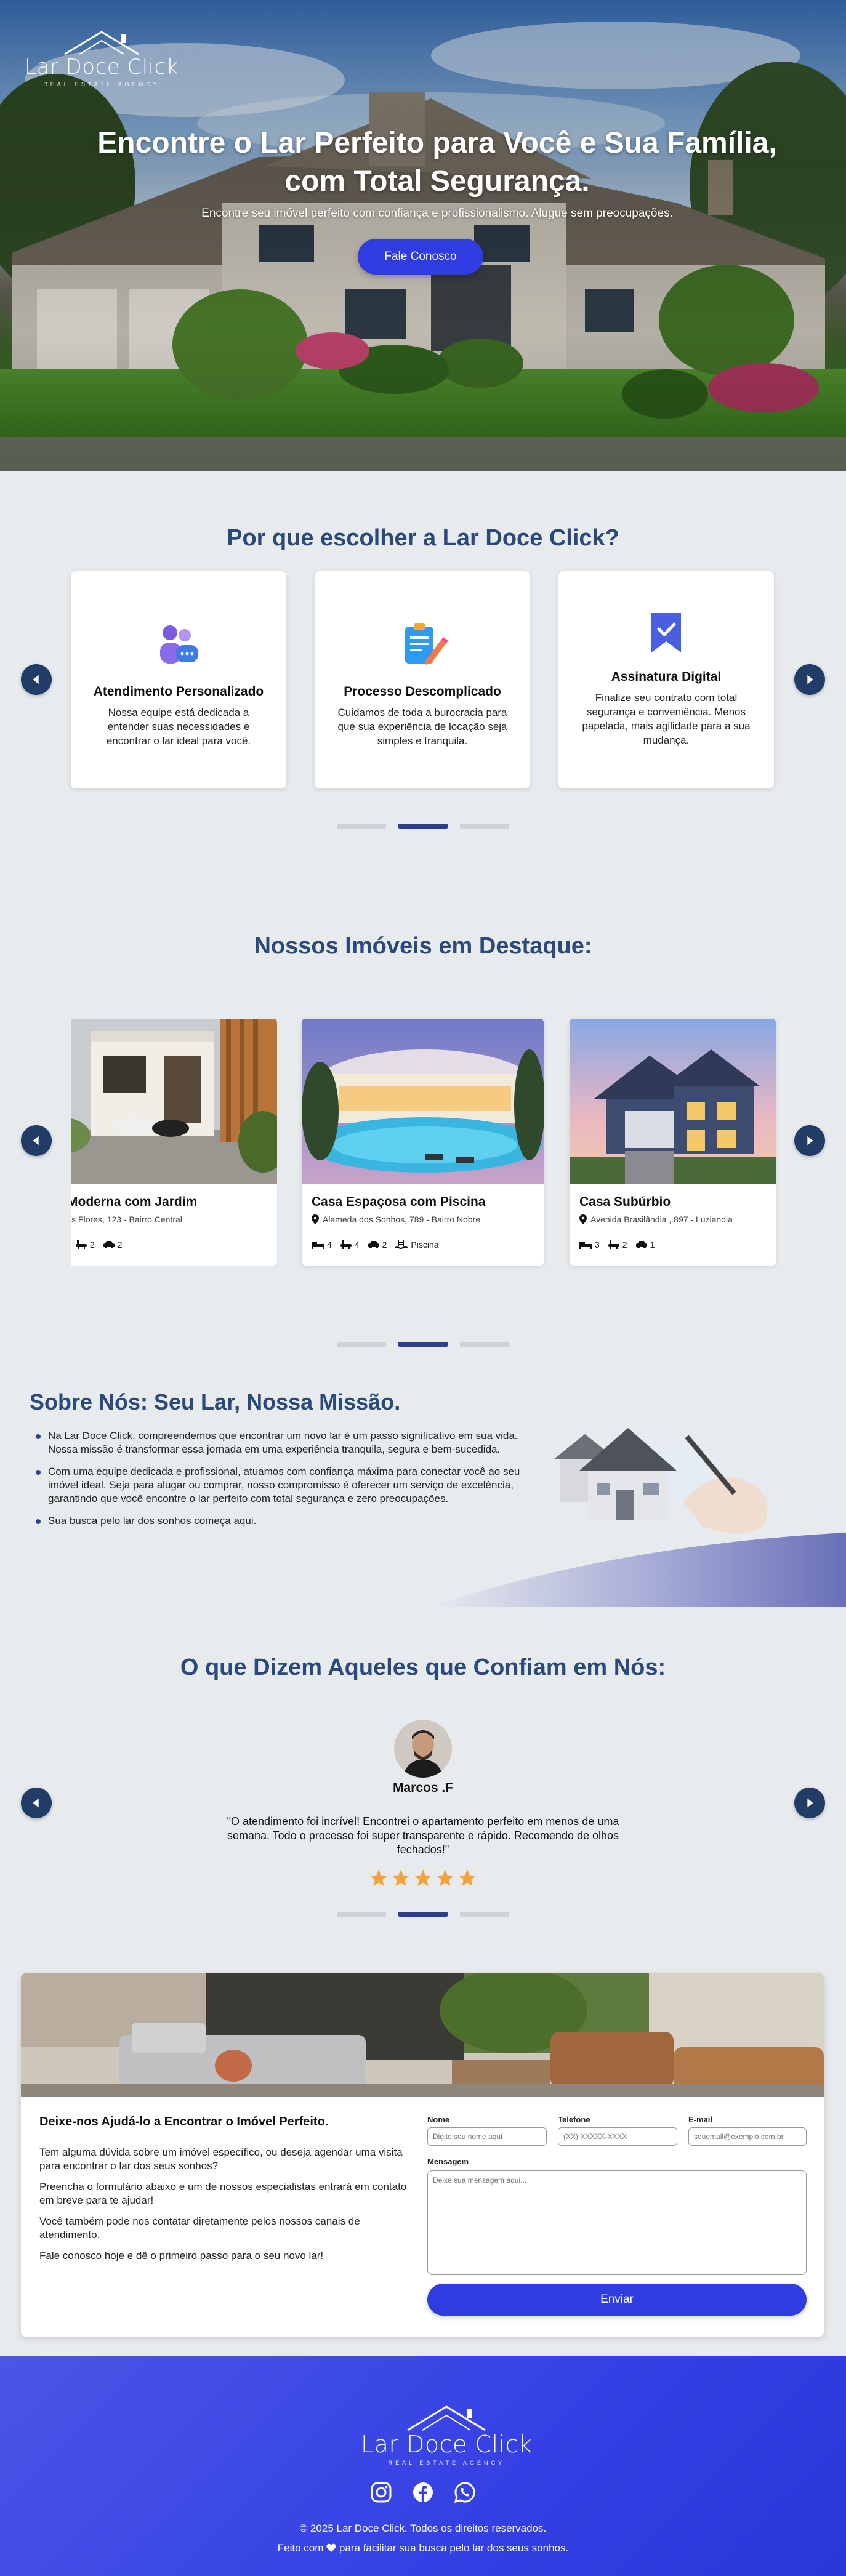 The image size is (846, 2576). I want to click on property-features: 2 2, so click(169, 1245).